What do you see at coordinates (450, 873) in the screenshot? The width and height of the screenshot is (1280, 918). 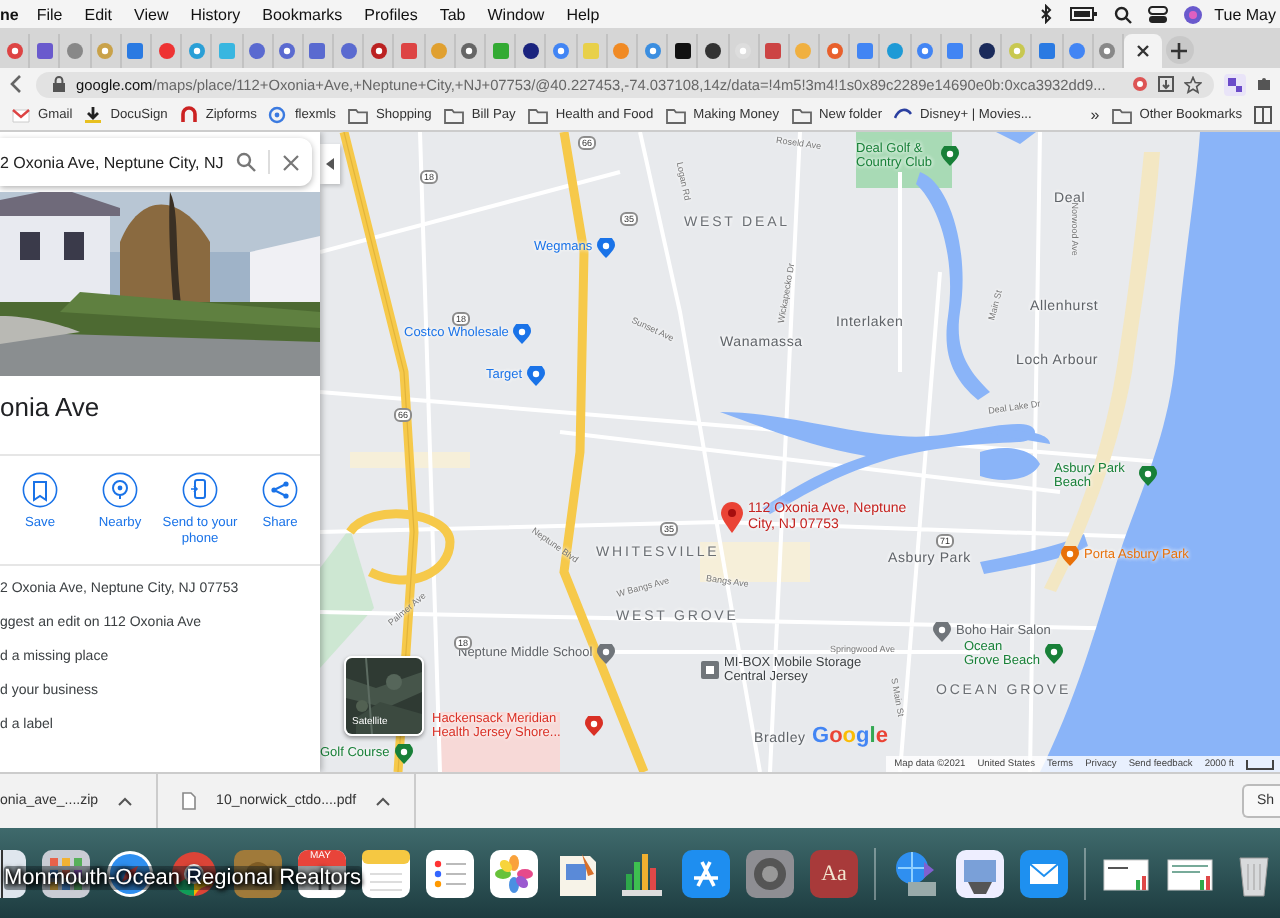 I see `list-icon` at bounding box center [450, 873].